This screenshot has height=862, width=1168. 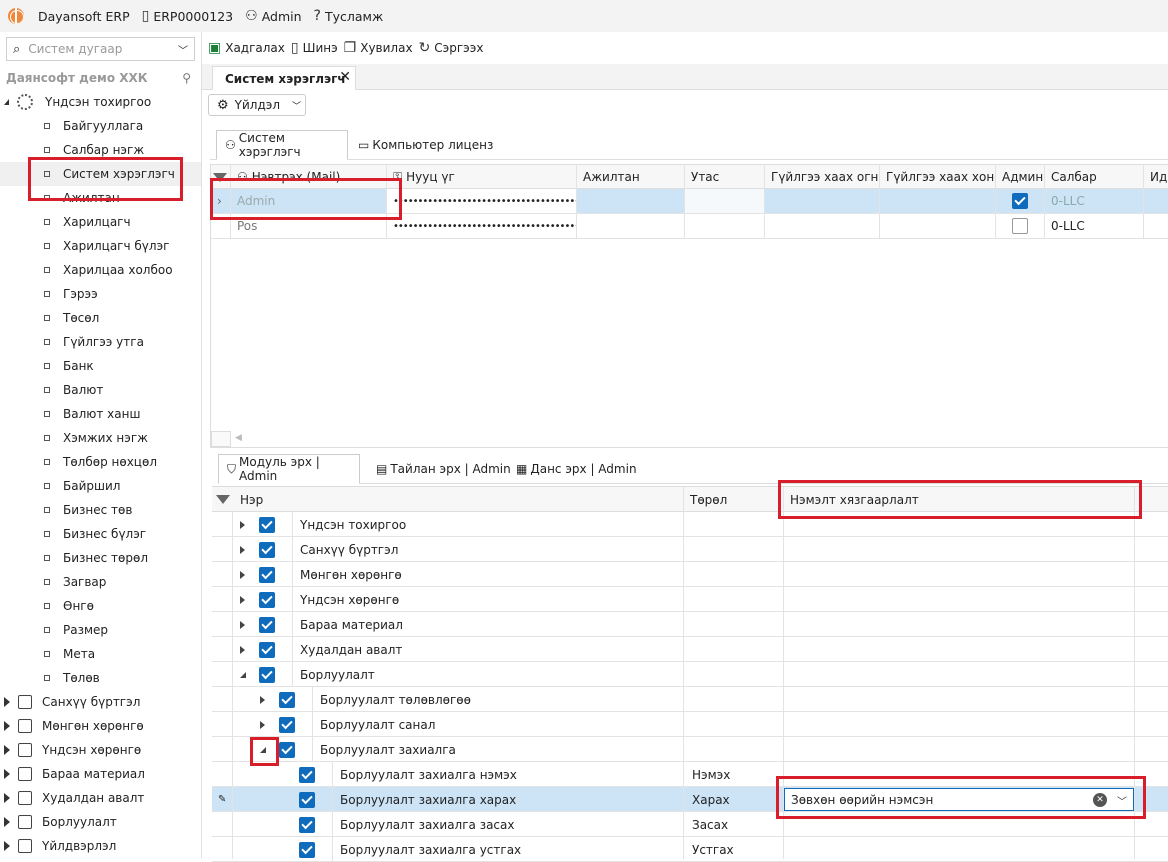 I want to click on table-row: Борлуулалт, so click(x=690, y=674).